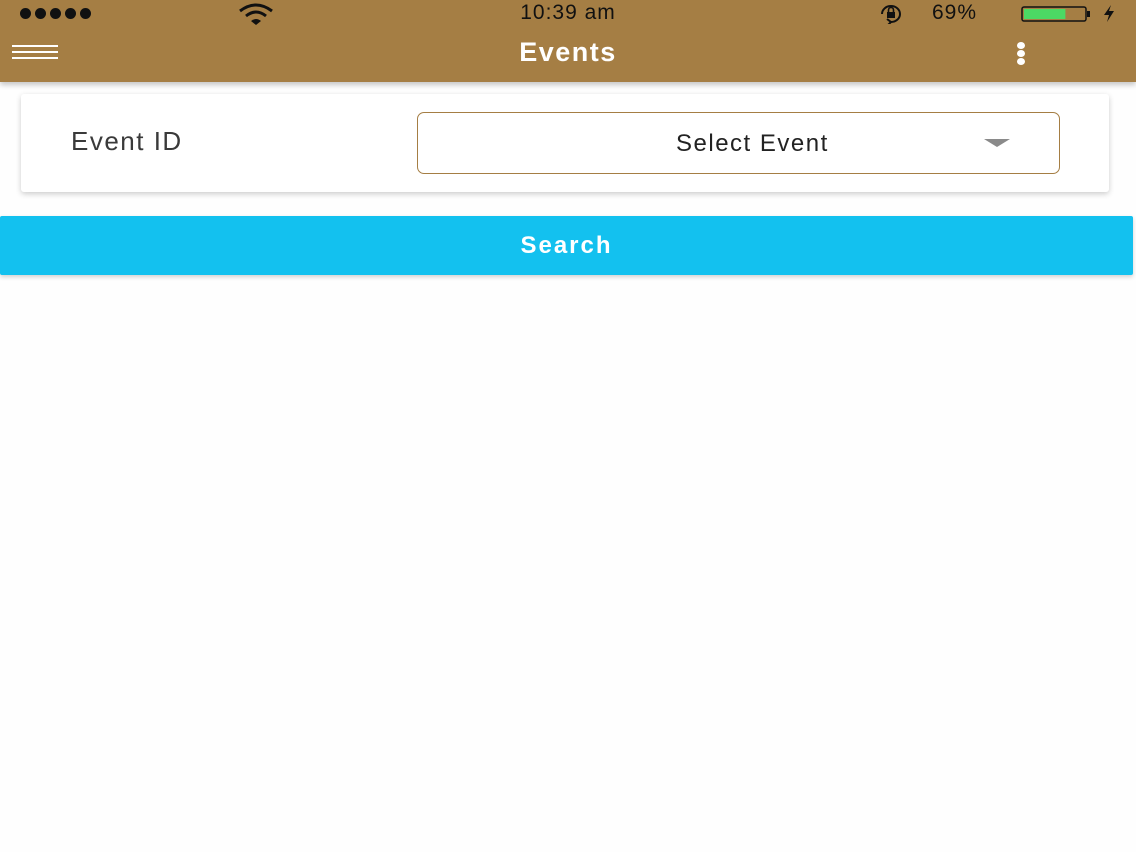  I want to click on event-filter-card: Event ID Select Event, so click(565, 143).